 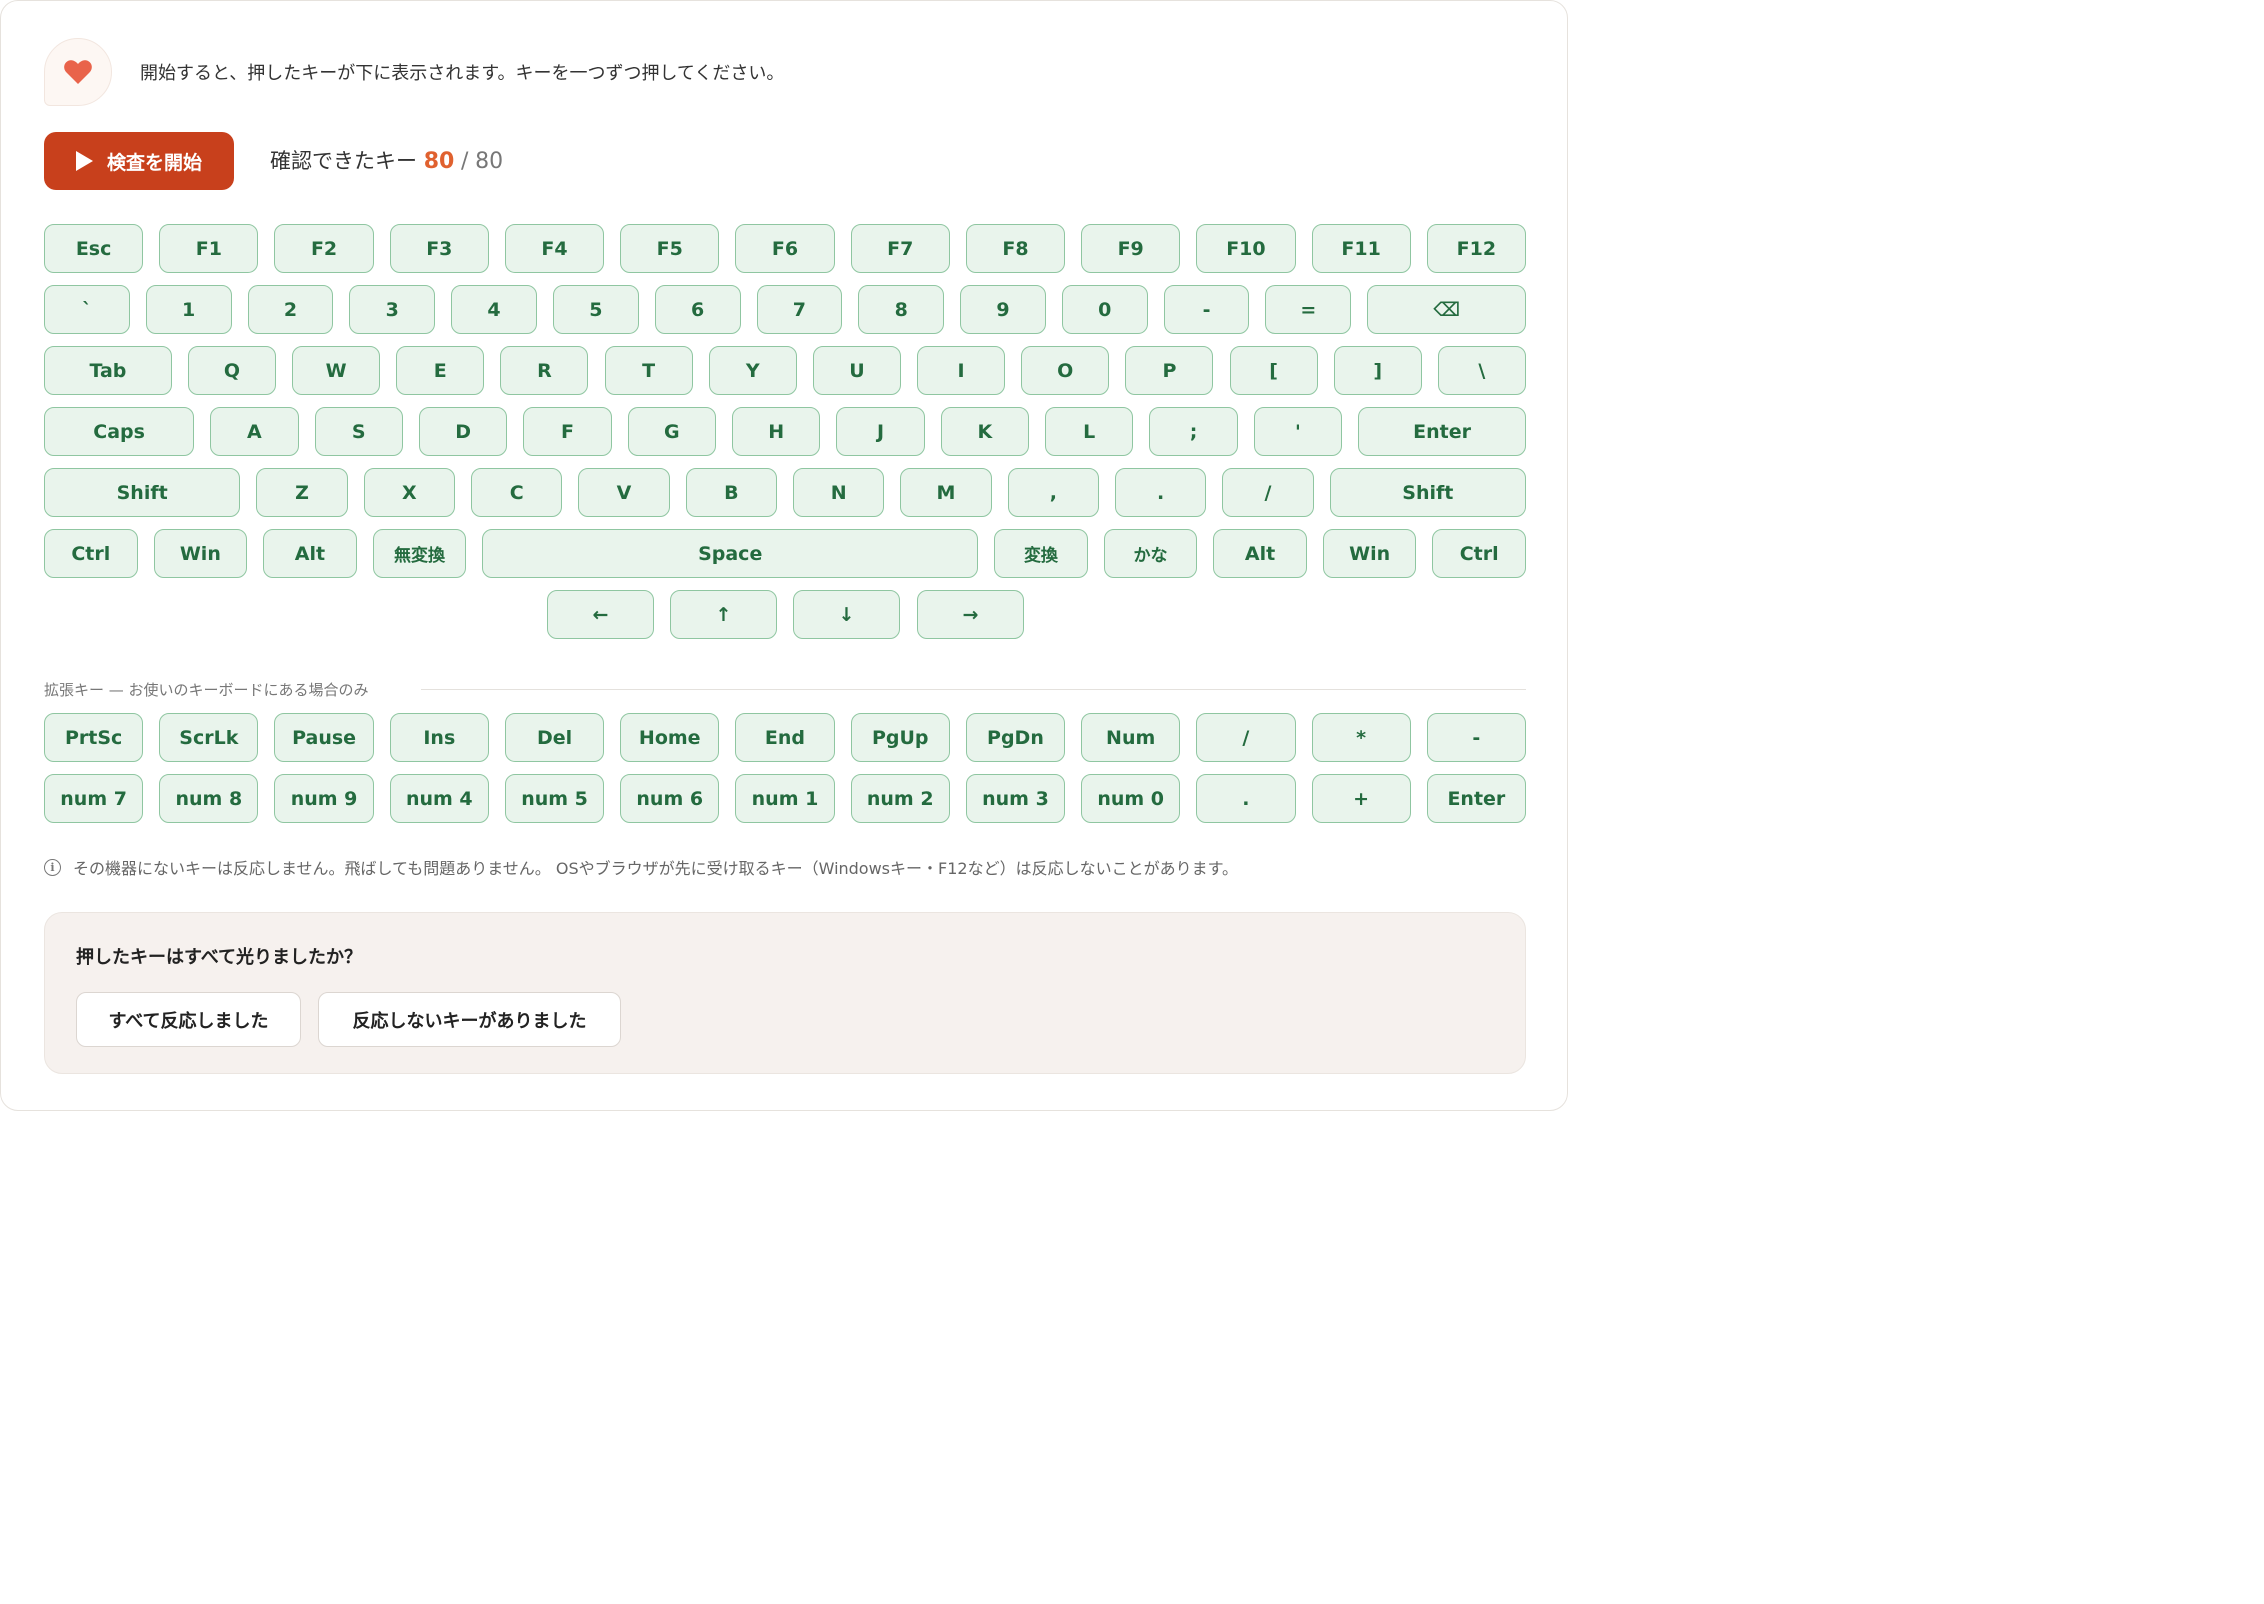 What do you see at coordinates (730, 553) in the screenshot?
I see `key-space: Space` at bounding box center [730, 553].